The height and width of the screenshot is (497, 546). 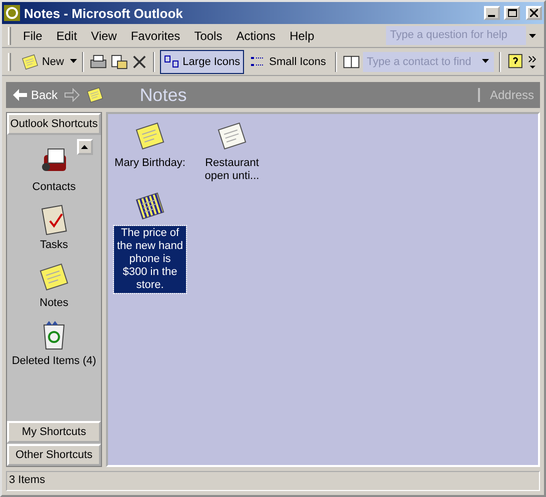 I want to click on move-to-folder-icon, so click(x=119, y=61).